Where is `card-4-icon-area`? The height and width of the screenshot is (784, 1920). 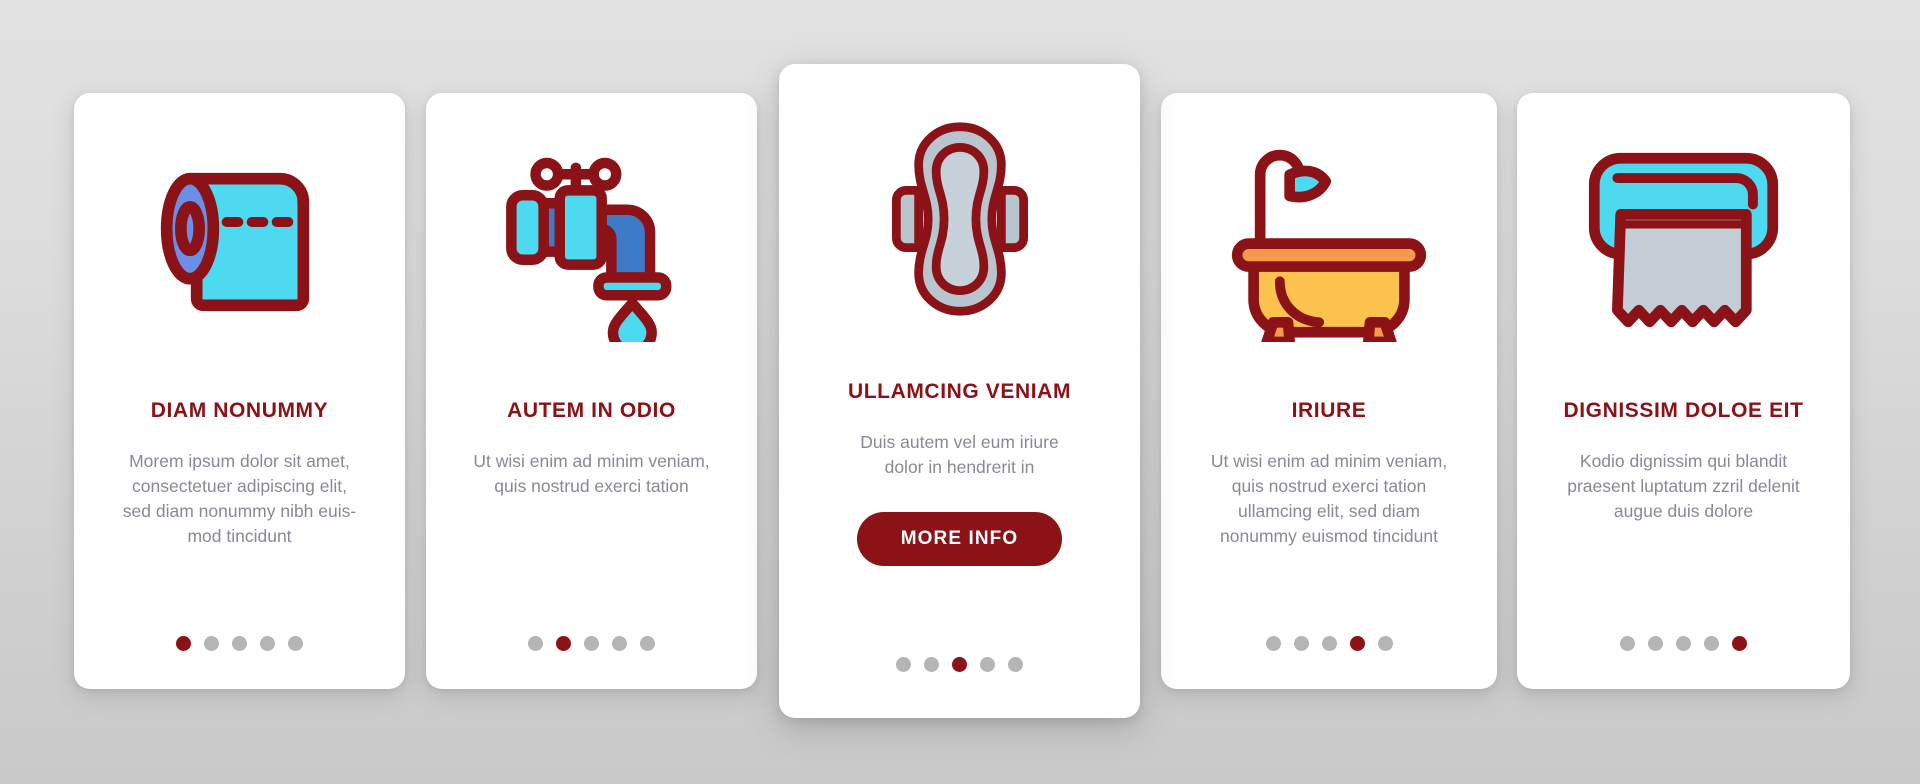 card-4-icon-area is located at coordinates (1329, 242).